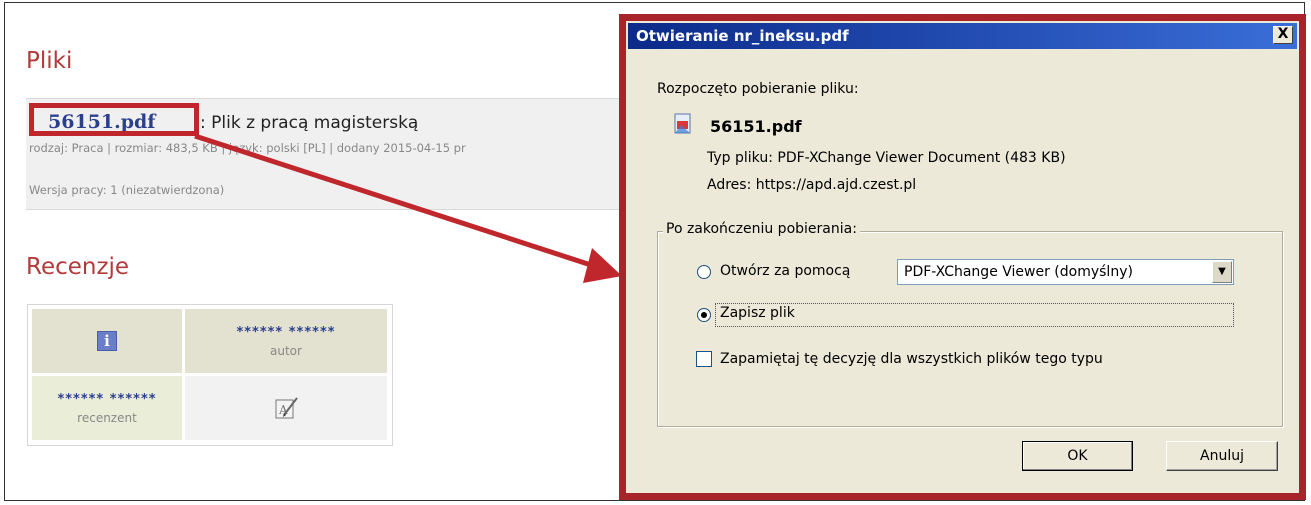  Describe the element at coordinates (1077, 456) in the screenshot. I see `ok-button: OK` at that location.